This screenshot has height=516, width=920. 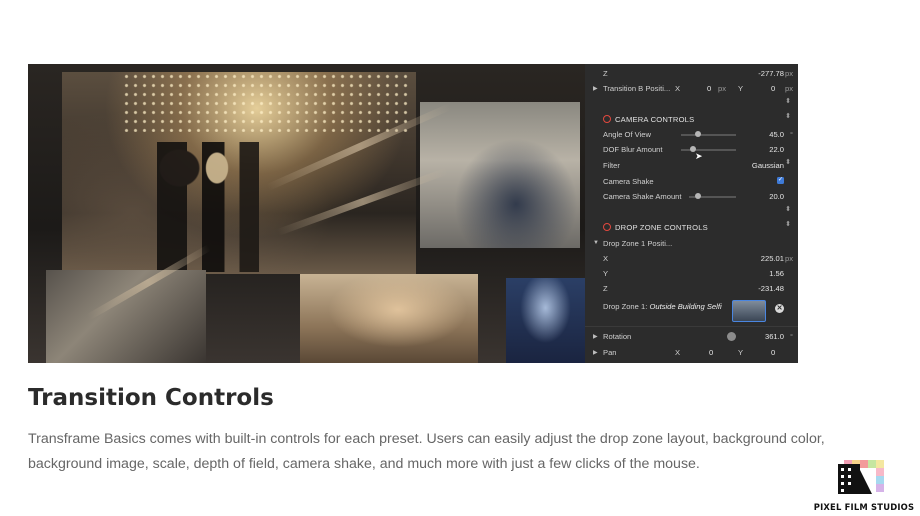 What do you see at coordinates (661, 227) in the screenshot?
I see `drop-zone-controls-heading: DROP ZONE CONTROLS` at bounding box center [661, 227].